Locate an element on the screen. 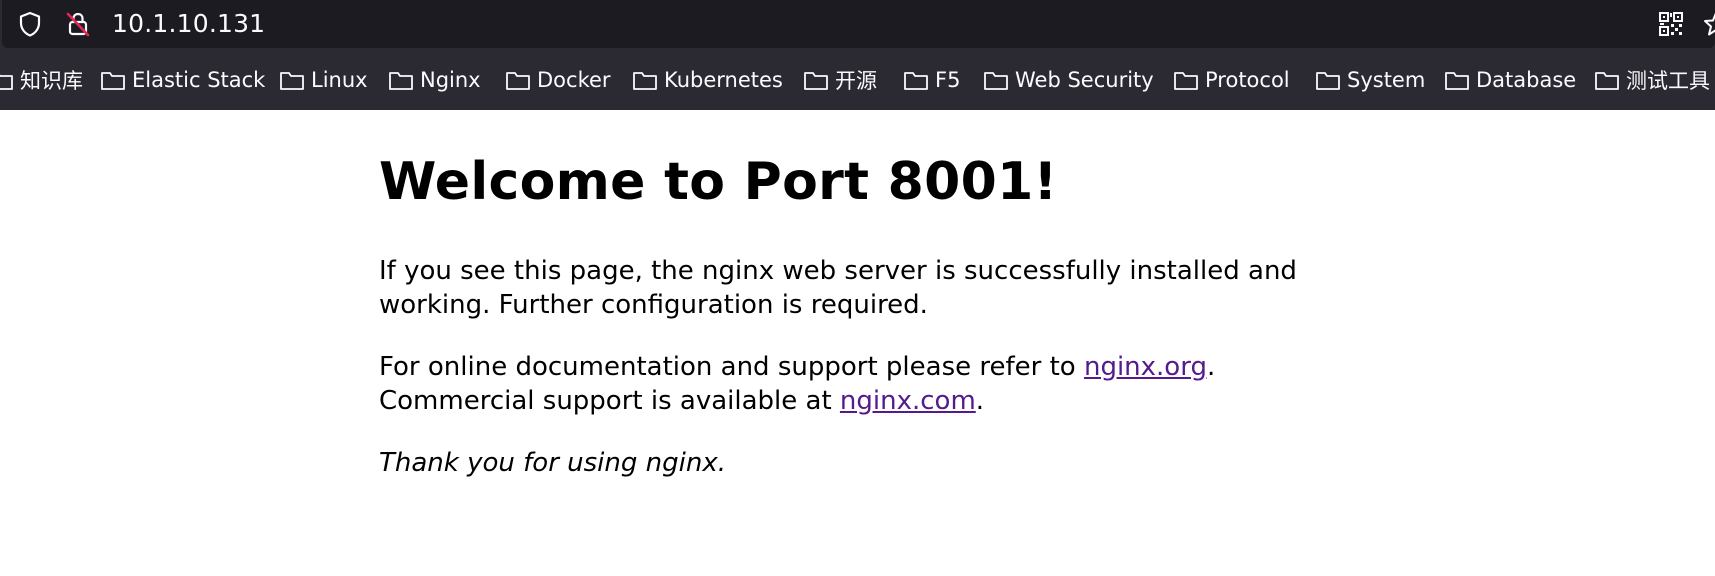  bookmark-label: 测试工具 is located at coordinates (1668, 81).